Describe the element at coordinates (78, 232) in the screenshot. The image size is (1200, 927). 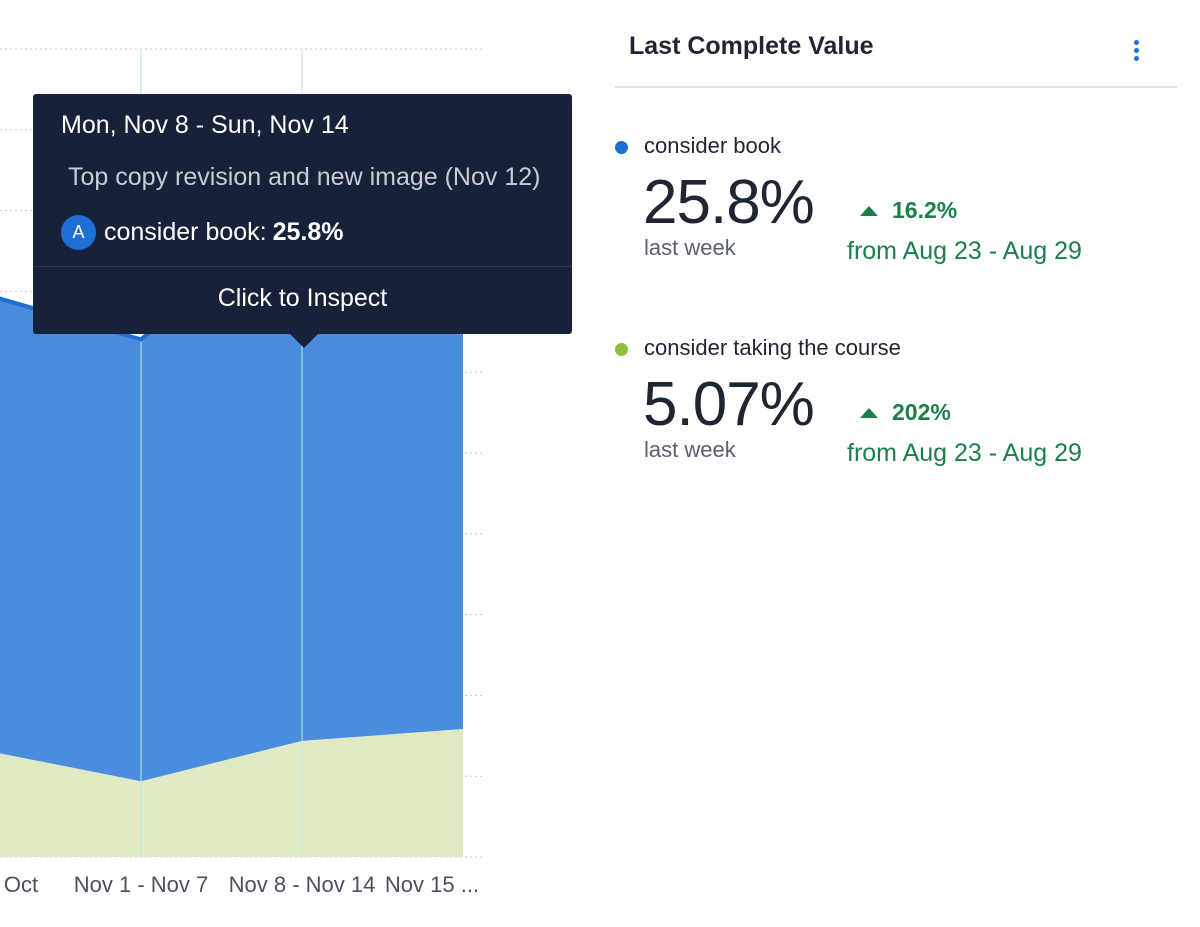
I see `series-badge: A` at that location.